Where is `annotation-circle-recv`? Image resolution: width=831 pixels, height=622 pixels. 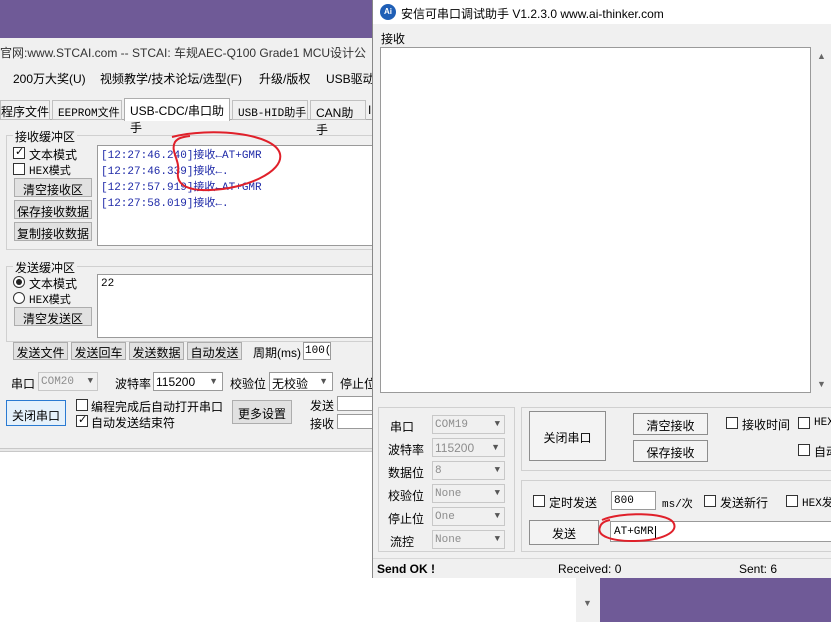
annotation-circle-recv is located at coordinates (226, 161).